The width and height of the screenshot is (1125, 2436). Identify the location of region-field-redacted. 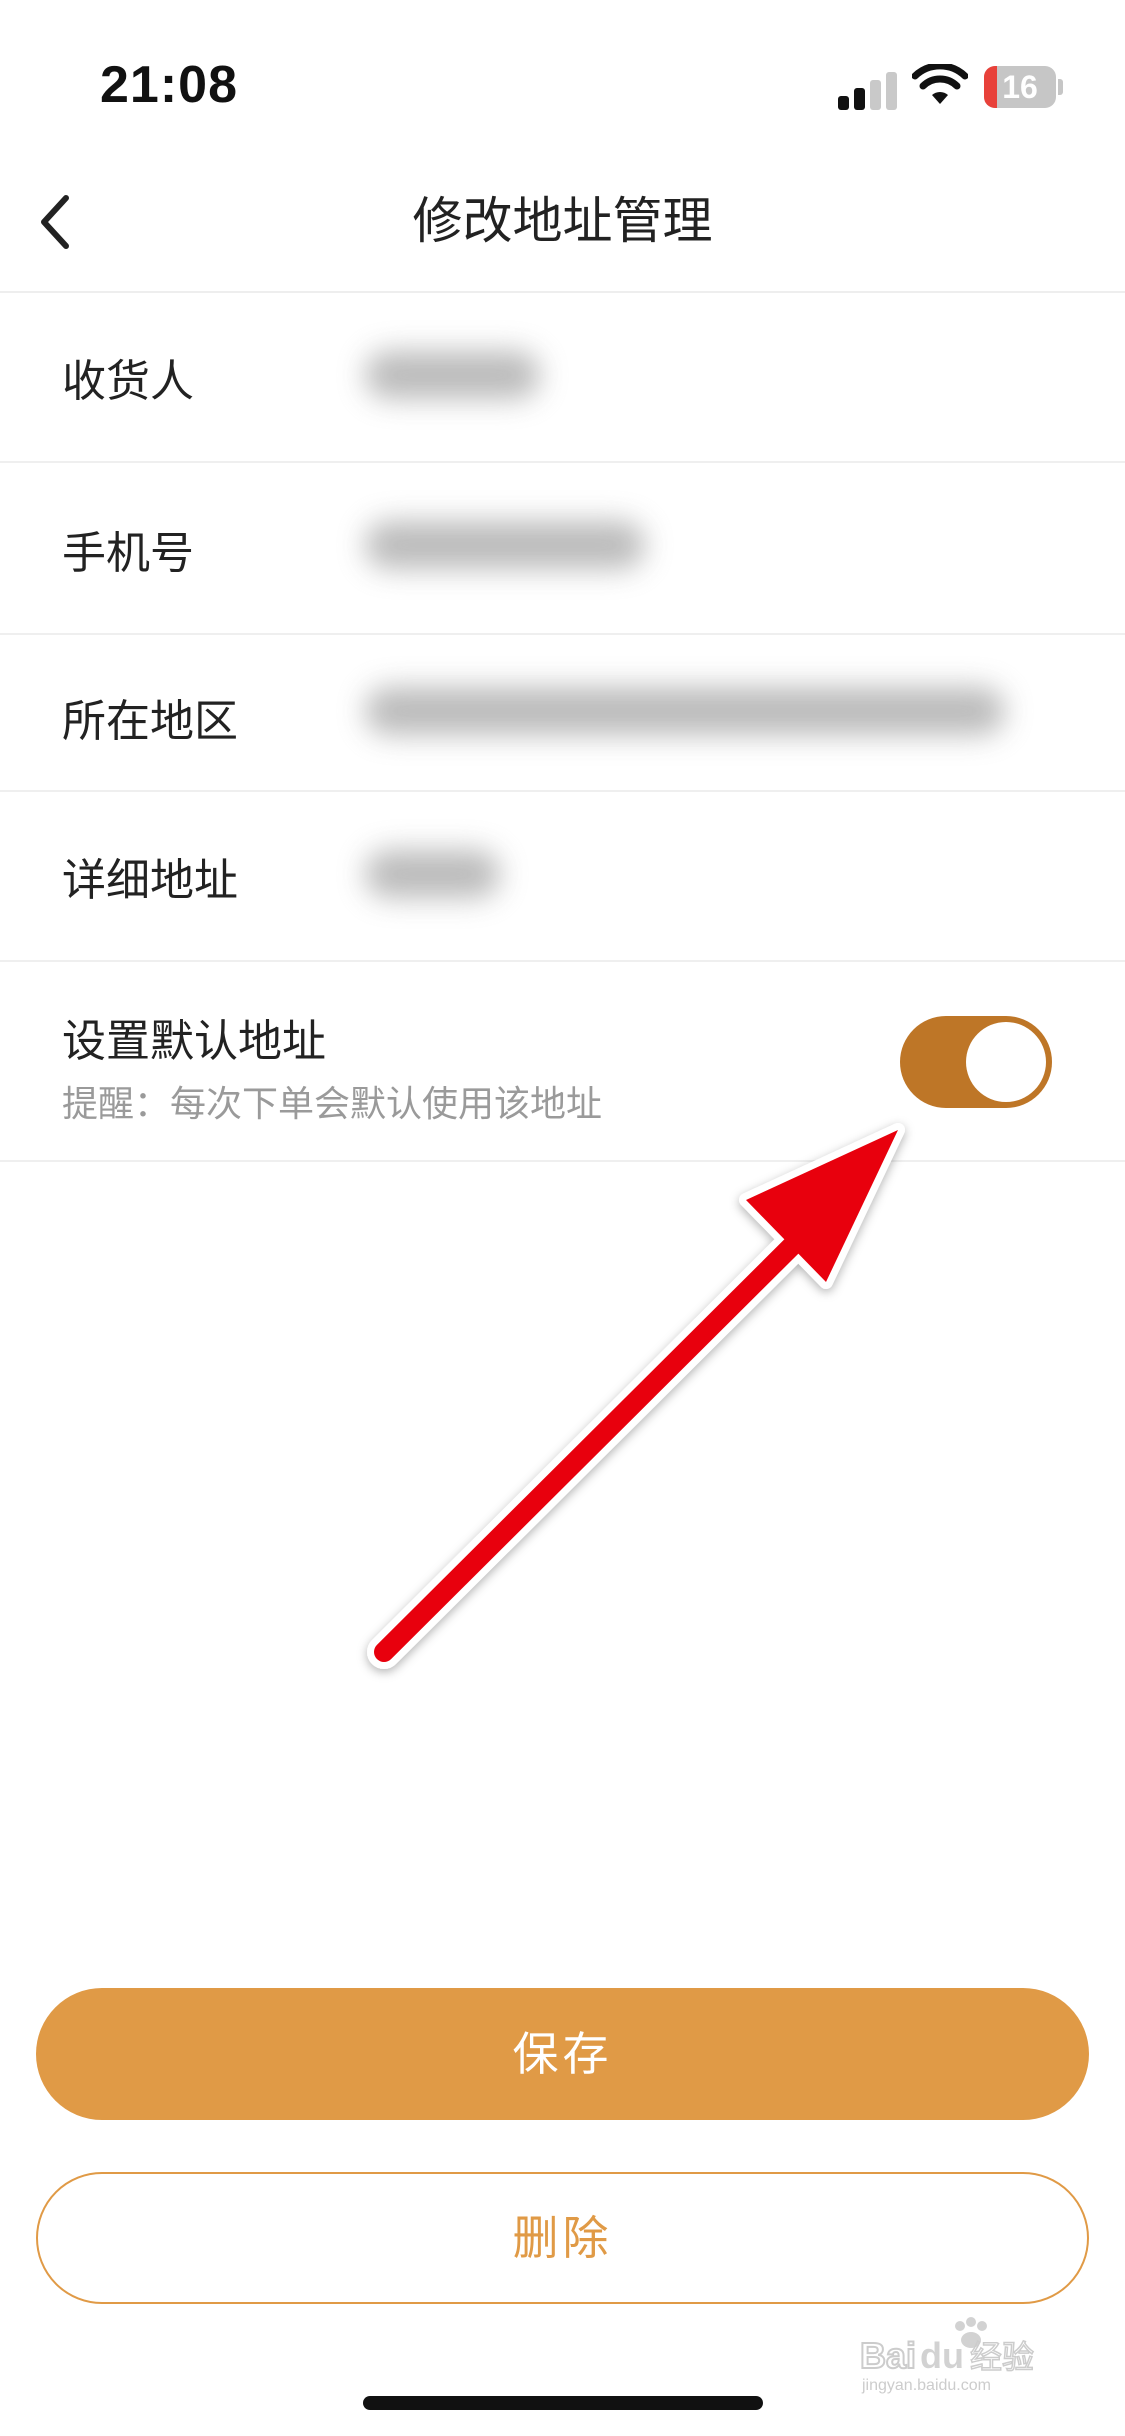
(685, 711).